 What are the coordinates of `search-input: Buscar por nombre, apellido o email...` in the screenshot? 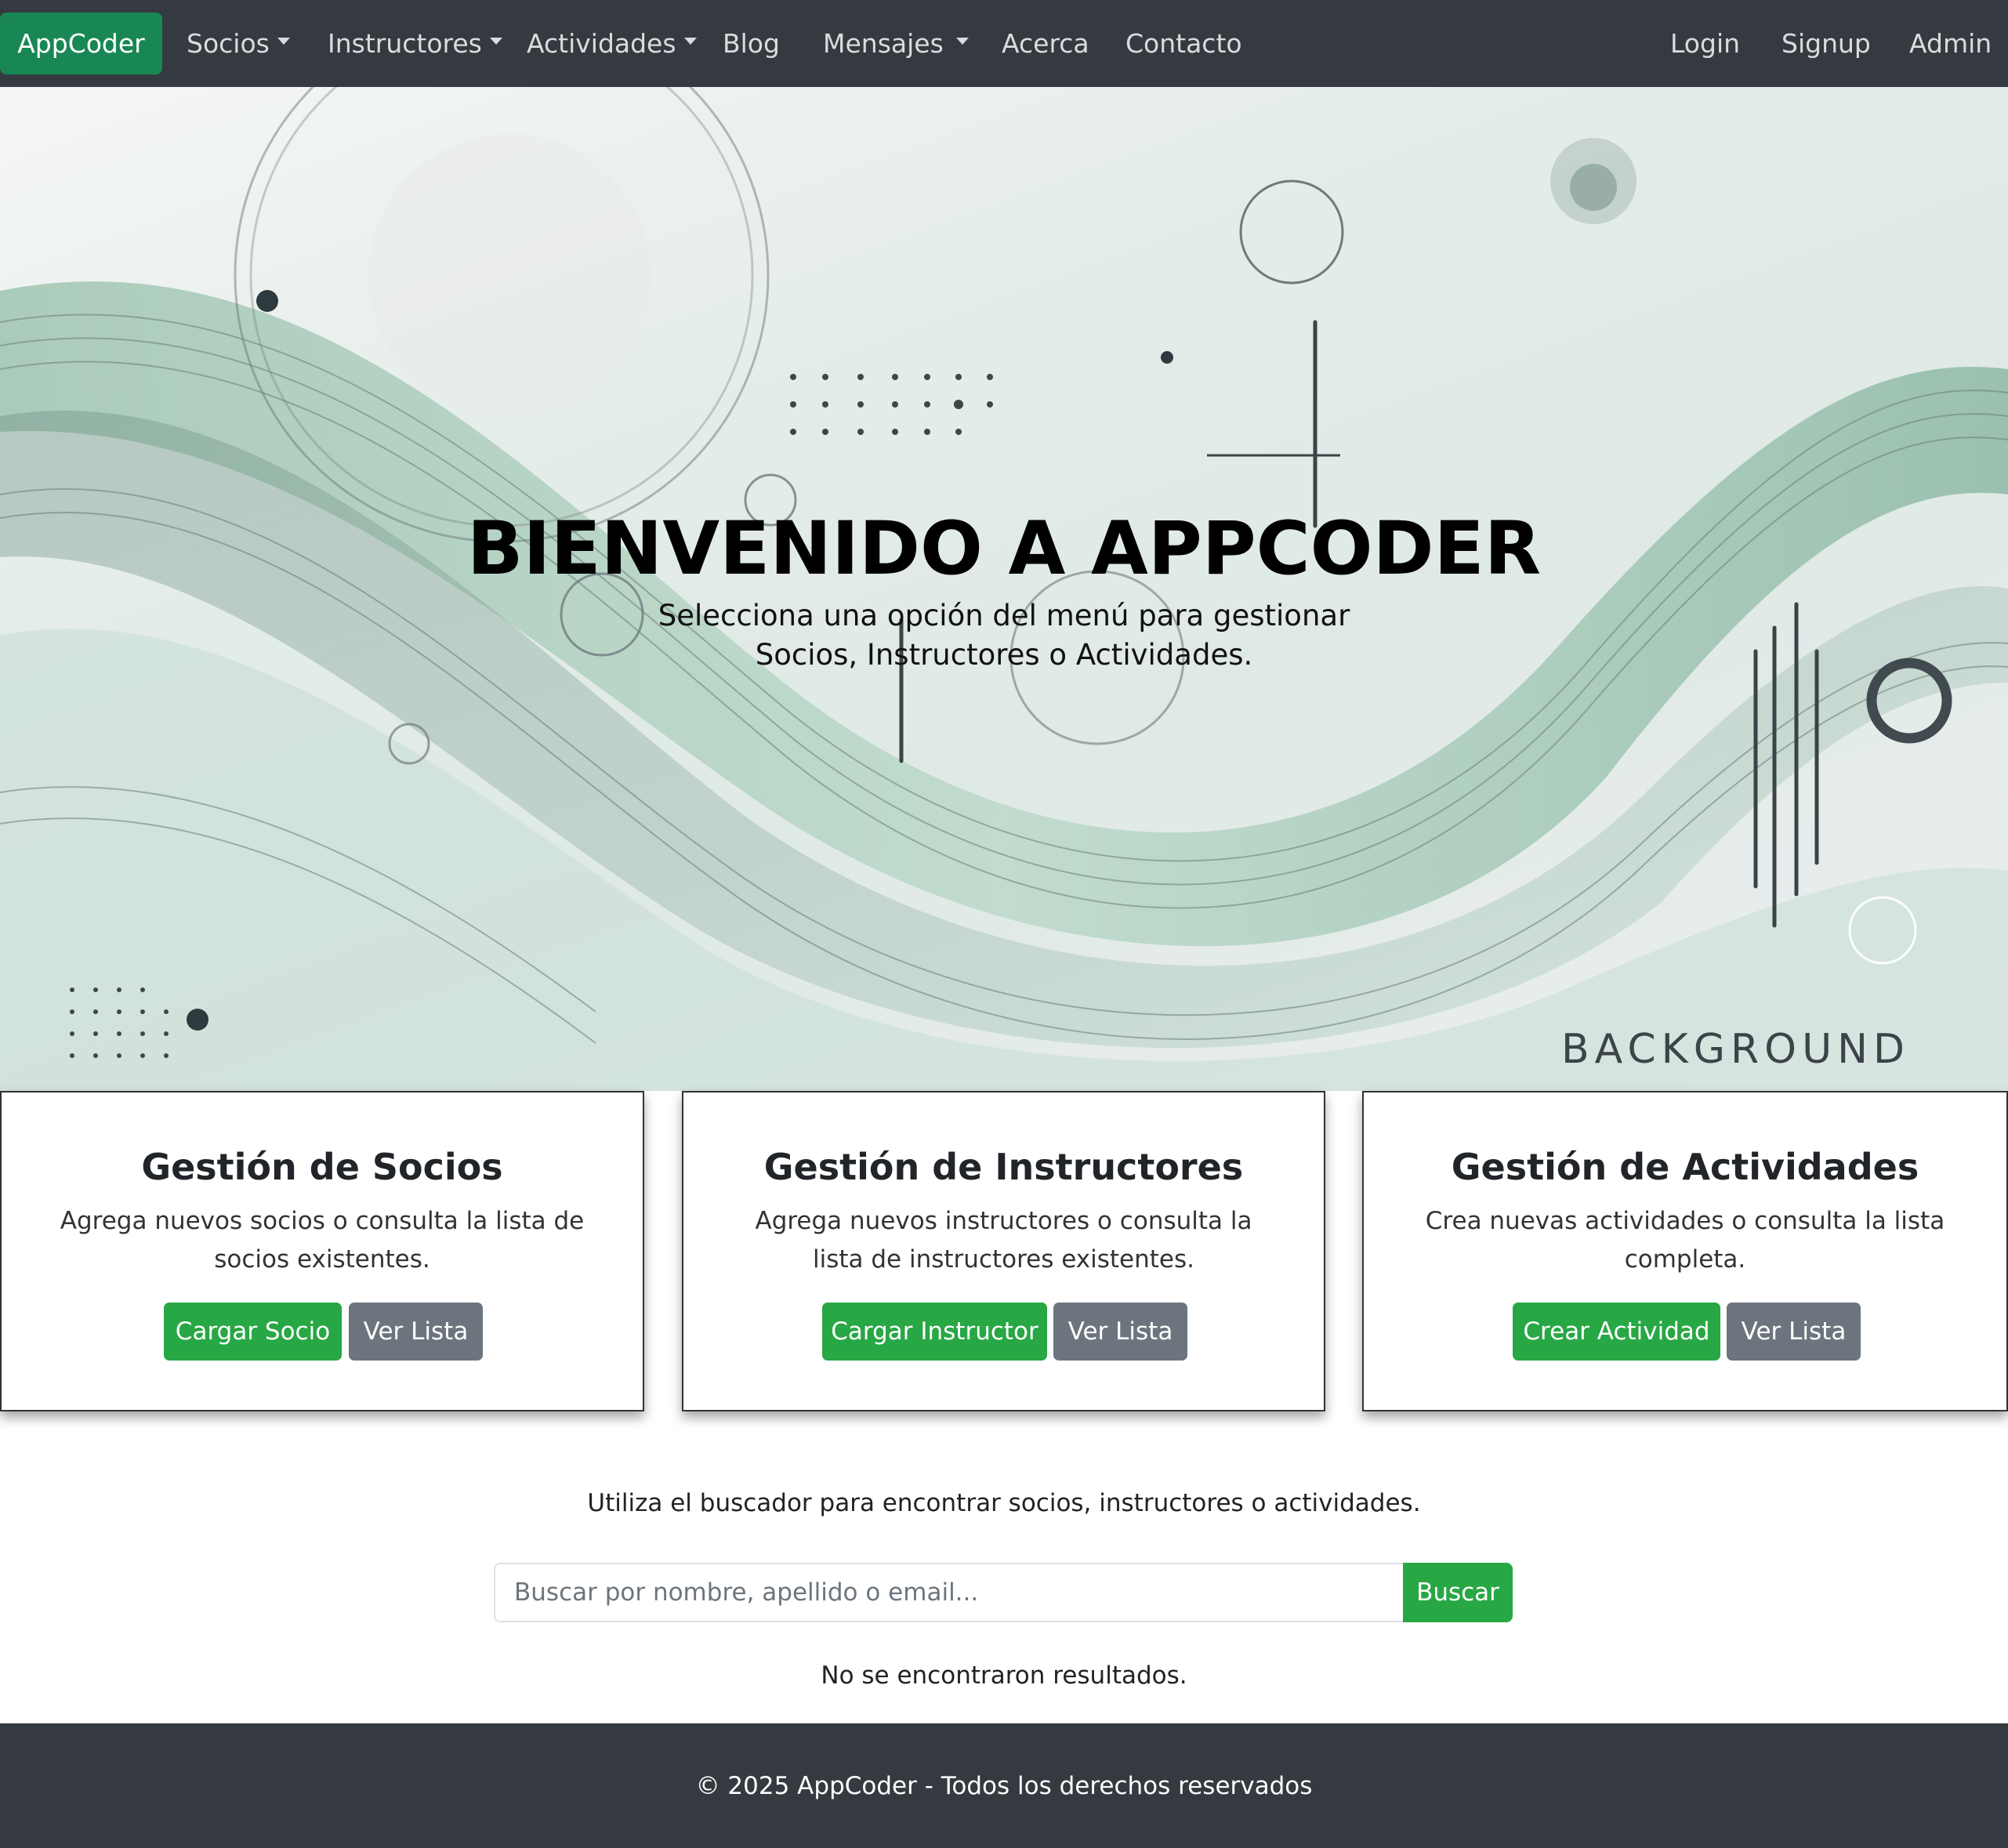 It's located at (949, 1593).